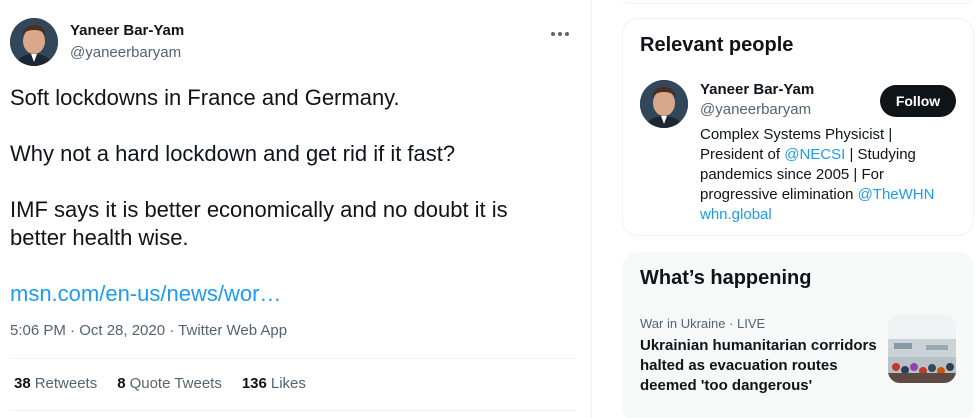 Image resolution: width=978 pixels, height=418 pixels. I want to click on quotes-count: 8, so click(121, 383).